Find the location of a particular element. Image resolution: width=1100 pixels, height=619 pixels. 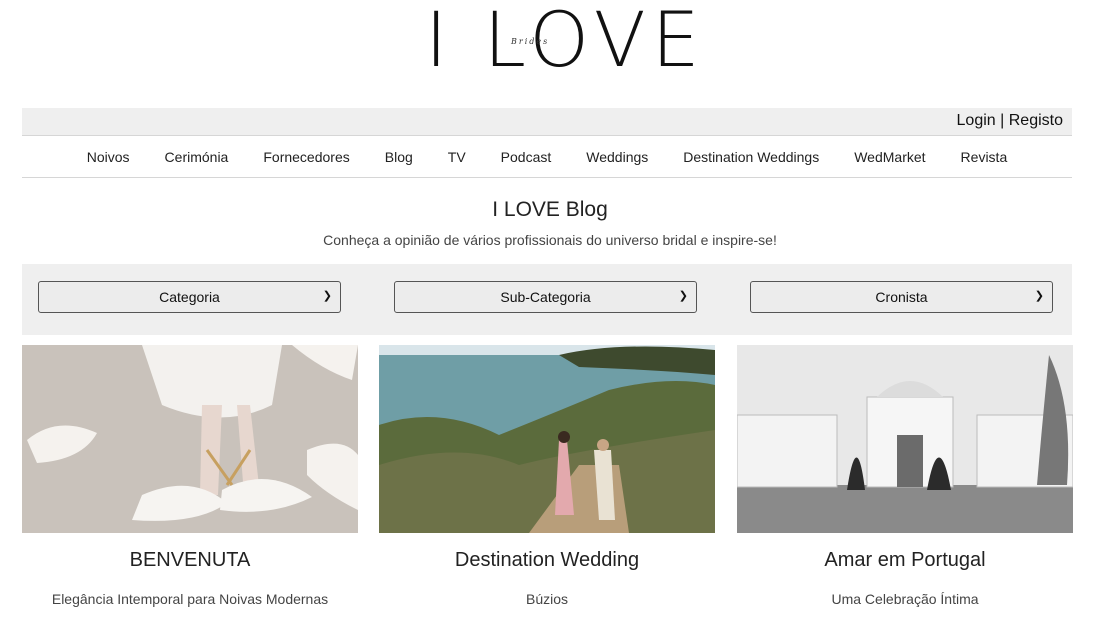

card-title: Amar em Portugal is located at coordinates (905, 560).